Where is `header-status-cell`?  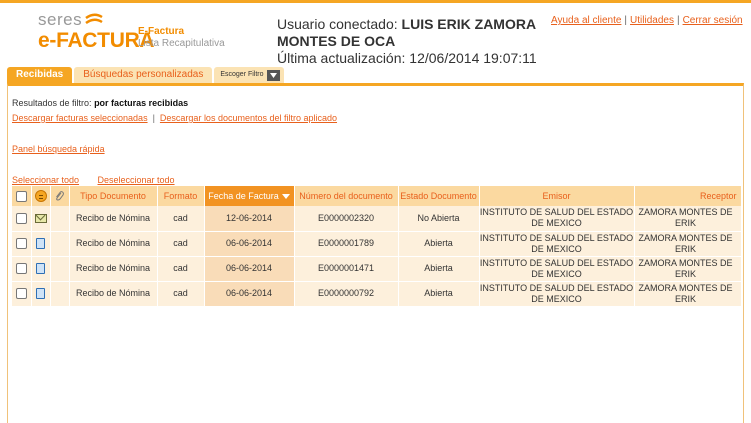
header-status-cell is located at coordinates (41, 196).